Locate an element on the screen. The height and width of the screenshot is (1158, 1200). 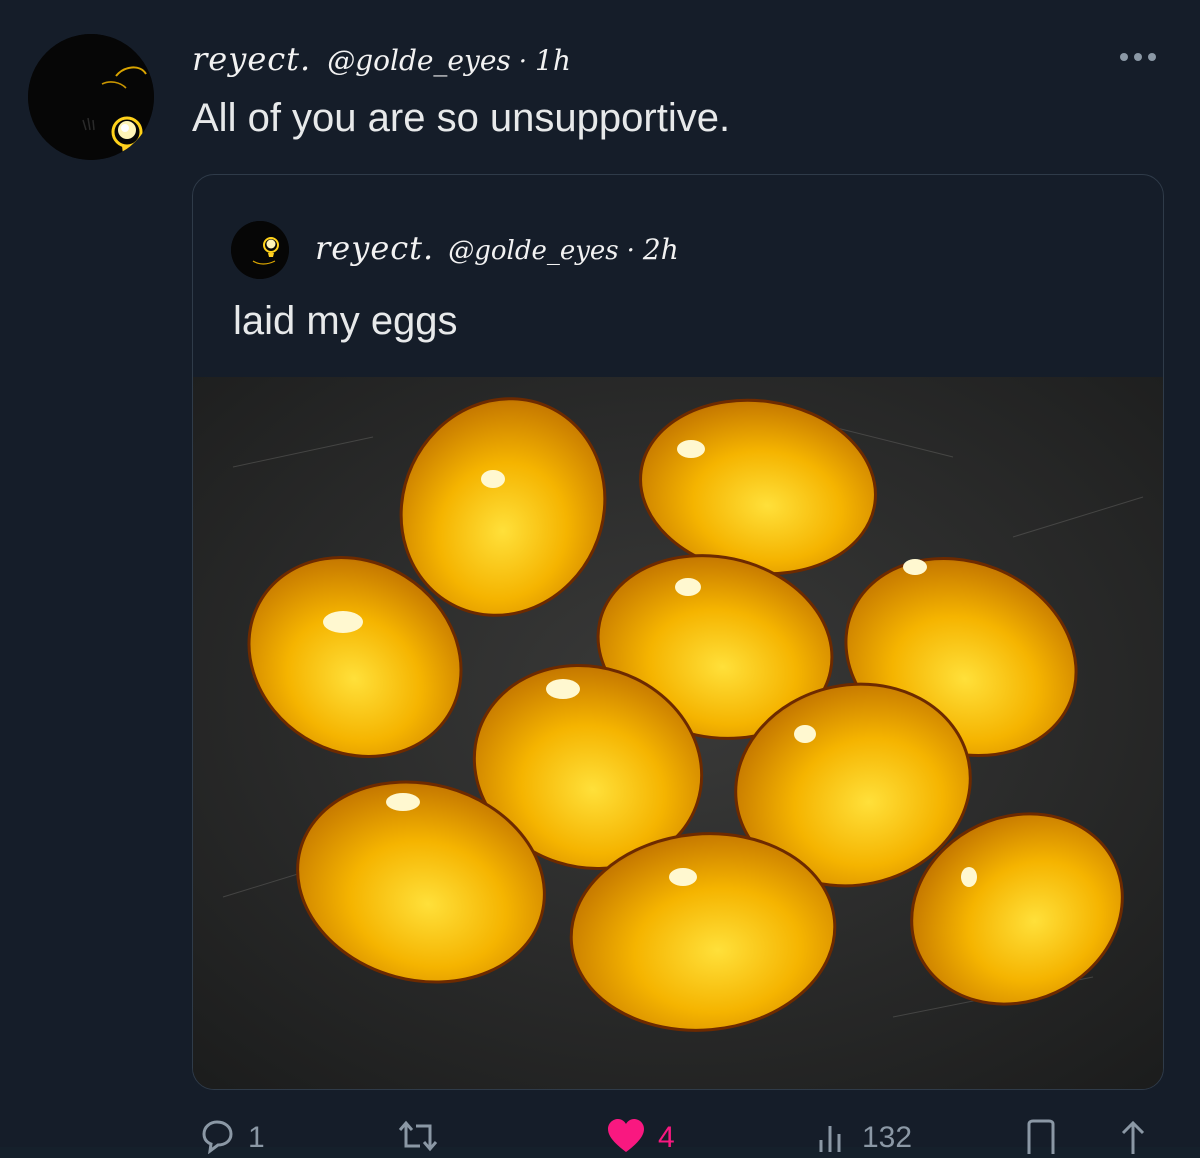
quoted-author-display-name: reyect. is located at coordinates (374, 248).